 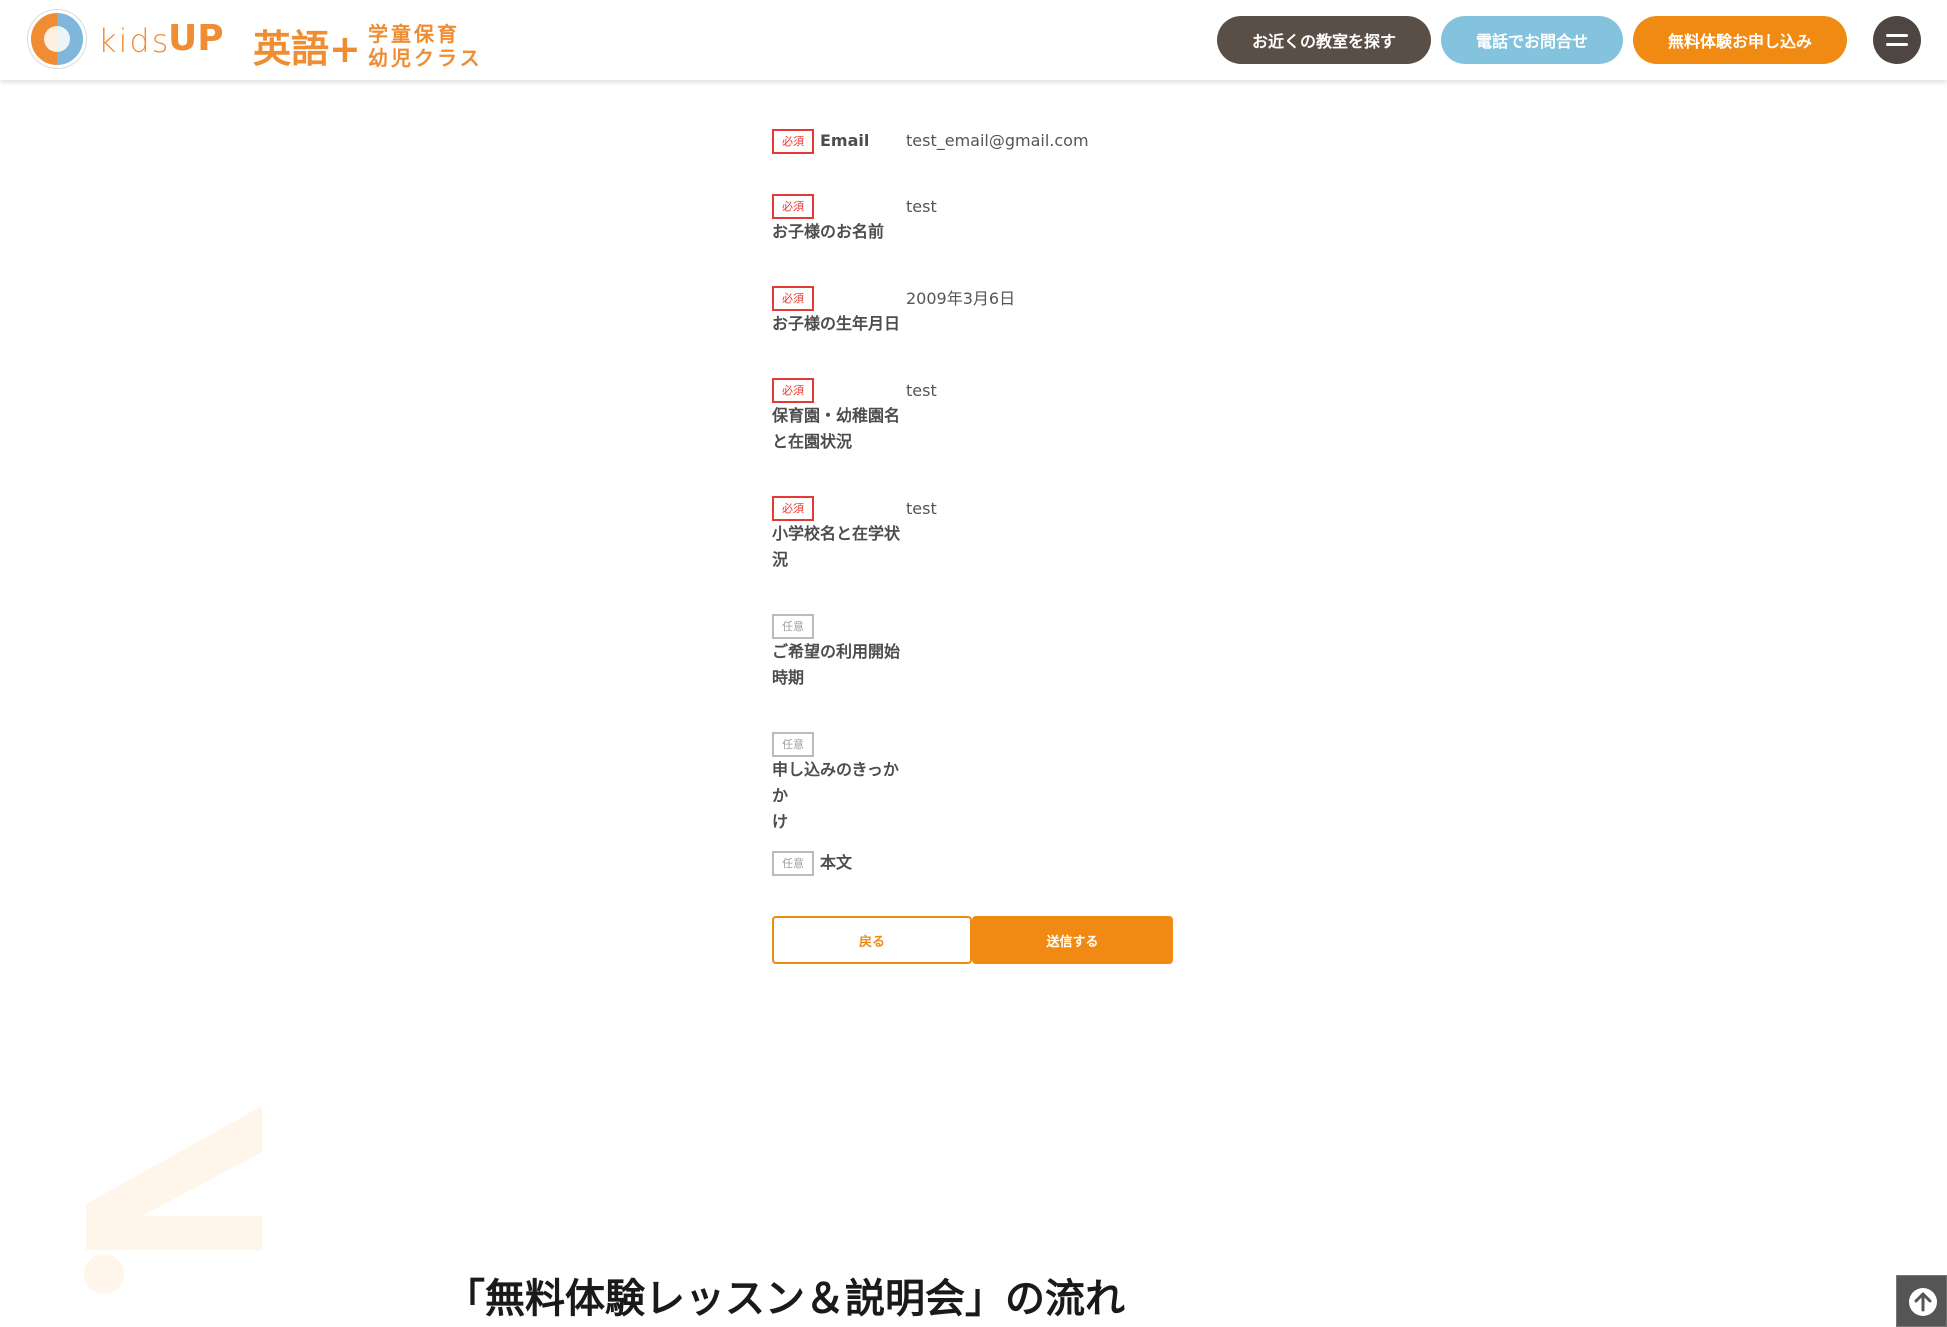 What do you see at coordinates (780, 821) in the screenshot?
I see `field-label-line2: け` at bounding box center [780, 821].